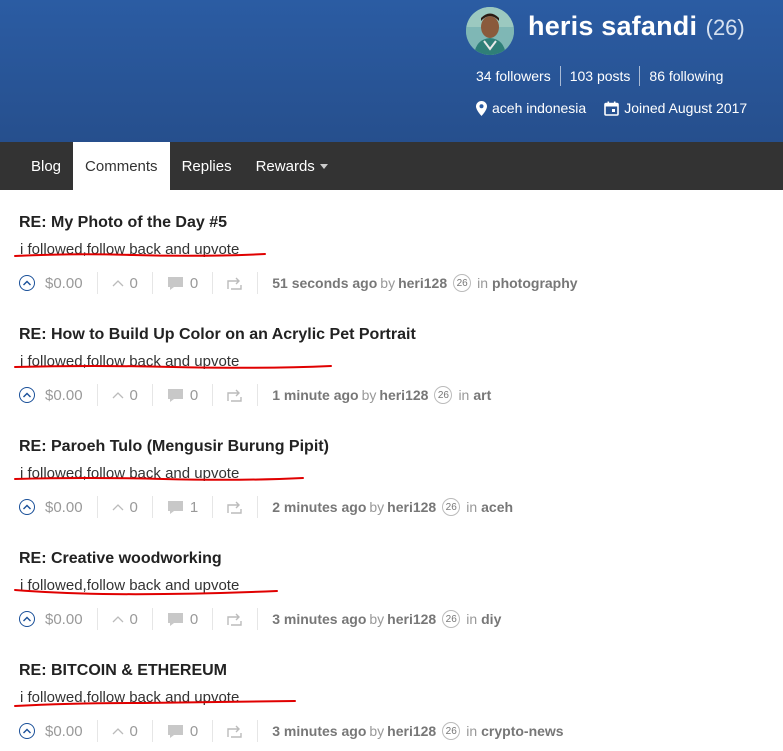 The height and width of the screenshot is (751, 783). Describe the element at coordinates (391, 166) in the screenshot. I see `profile-tabs: Blog Comments Replies Rewards` at that location.